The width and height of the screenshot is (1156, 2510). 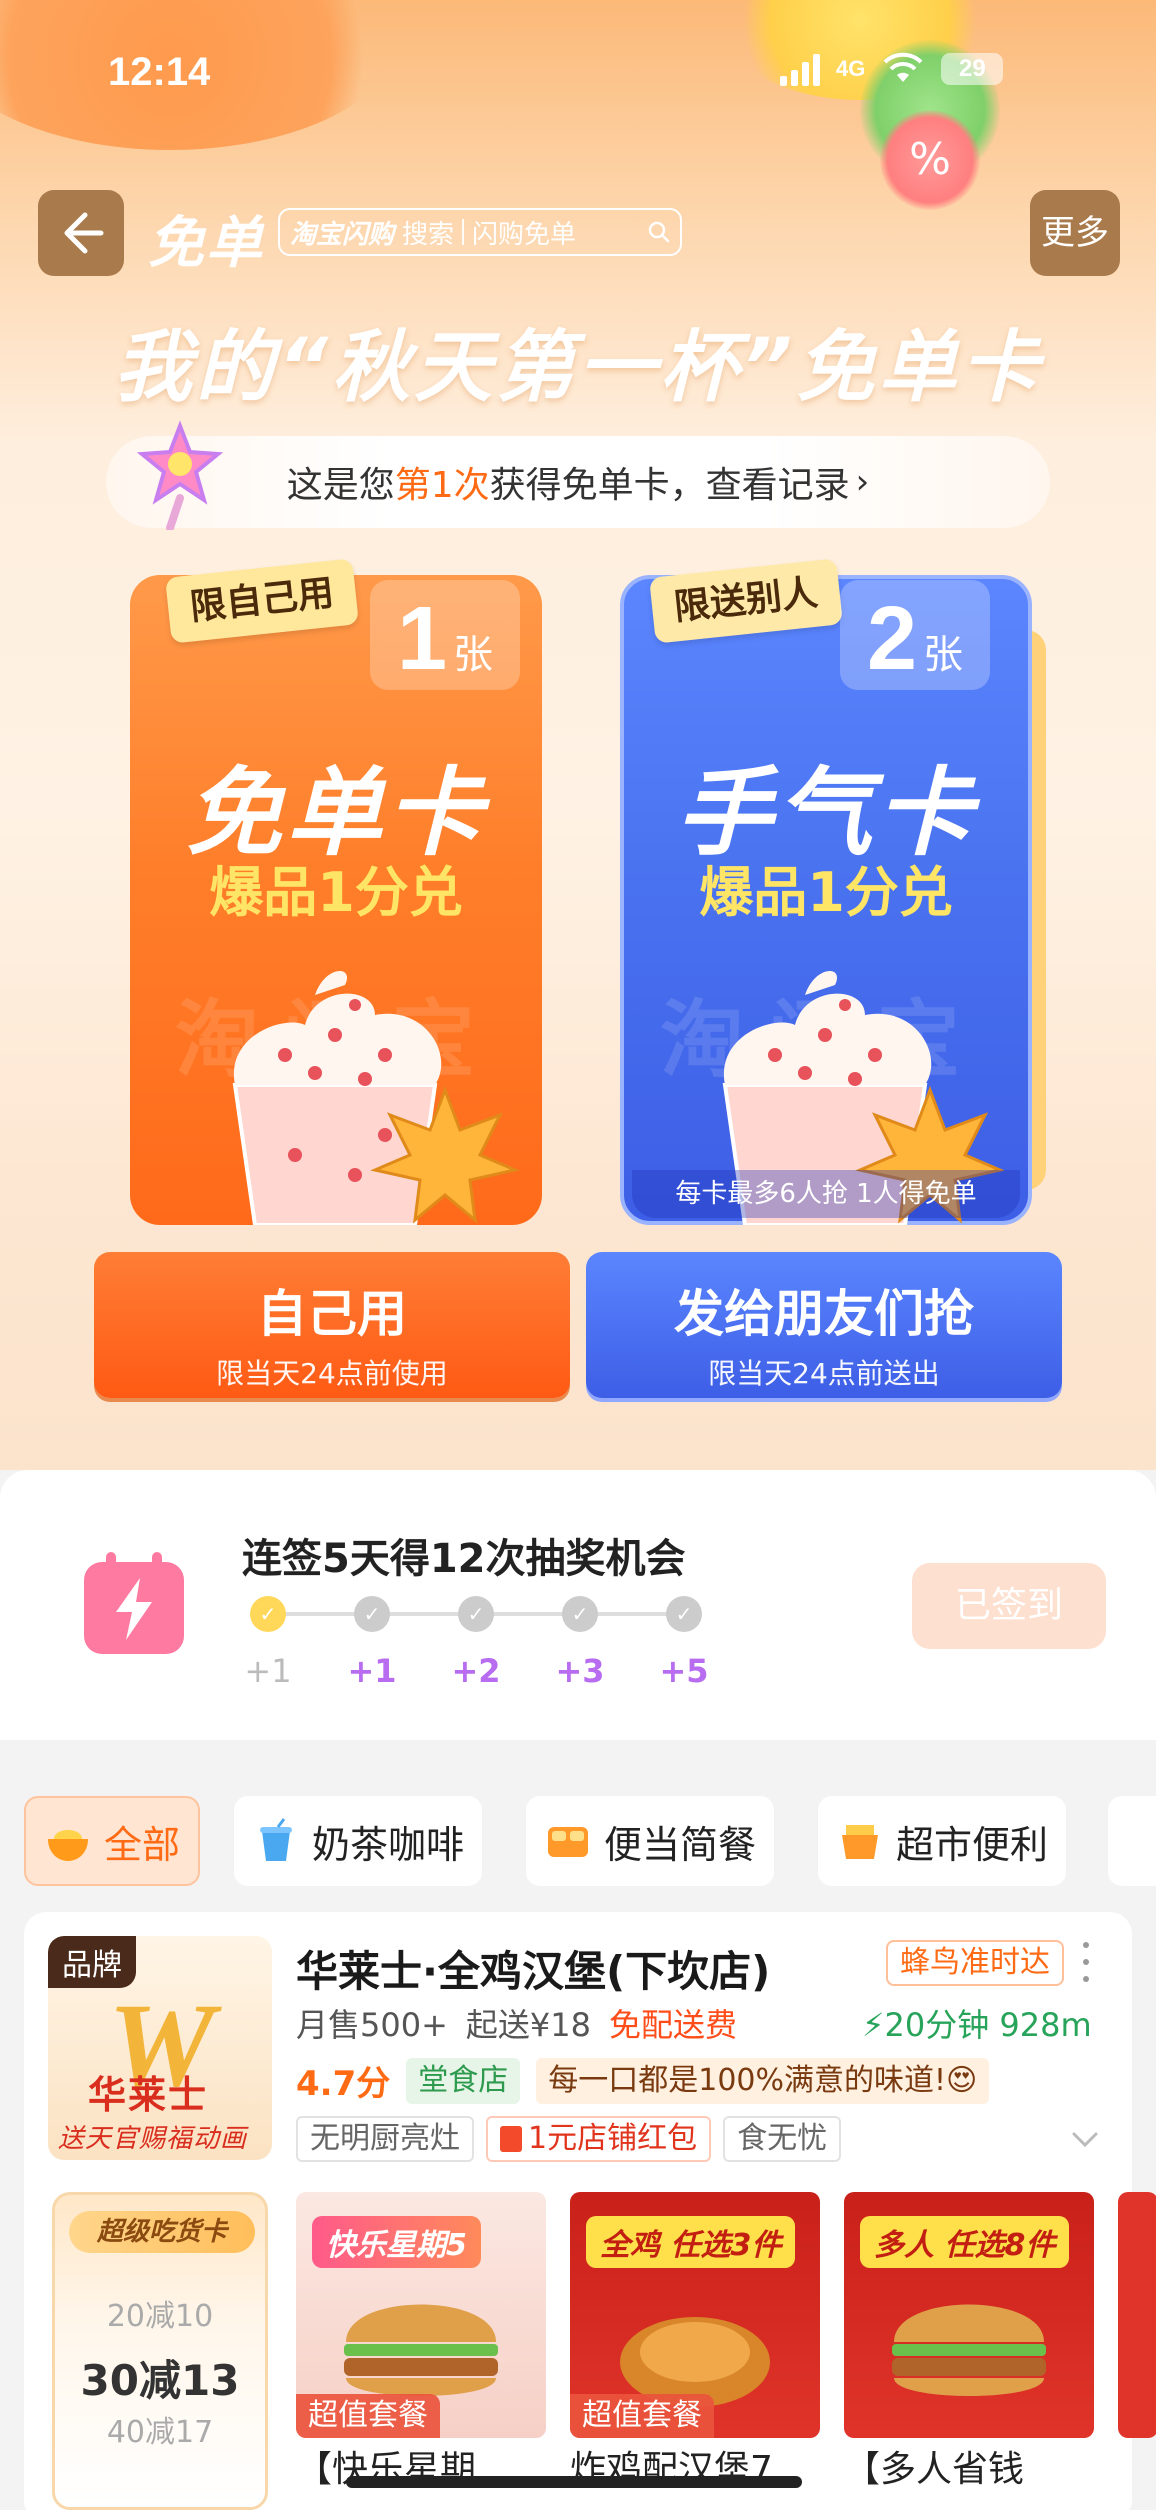 What do you see at coordinates (860, 1842) in the screenshot?
I see `store-basket-icon` at bounding box center [860, 1842].